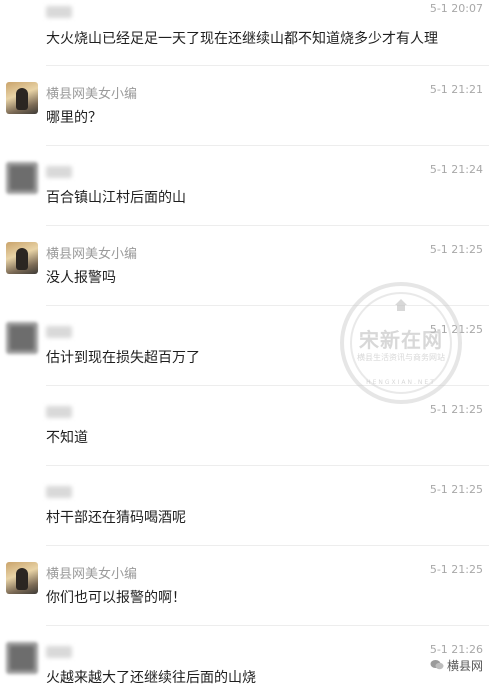 This screenshot has width=489, height=687. What do you see at coordinates (123, 358) in the screenshot?
I see `comment-text: 估计到现在损失超百万了` at bounding box center [123, 358].